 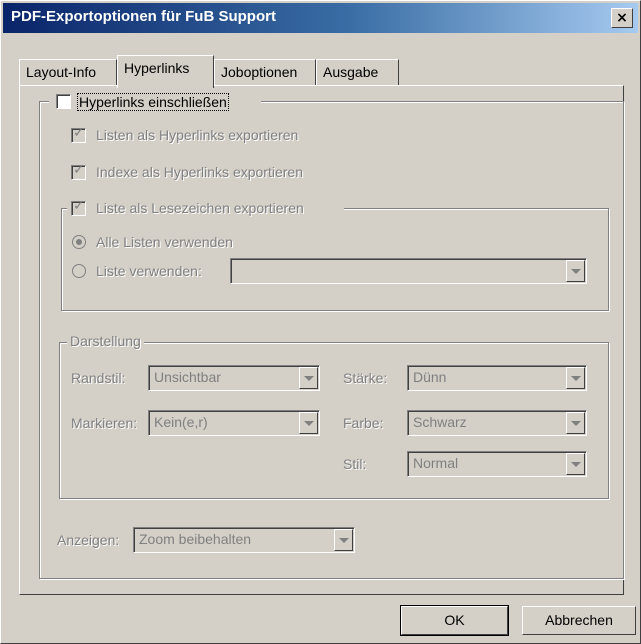 I want to click on border-style-label: Randstil:, so click(x=98, y=378).